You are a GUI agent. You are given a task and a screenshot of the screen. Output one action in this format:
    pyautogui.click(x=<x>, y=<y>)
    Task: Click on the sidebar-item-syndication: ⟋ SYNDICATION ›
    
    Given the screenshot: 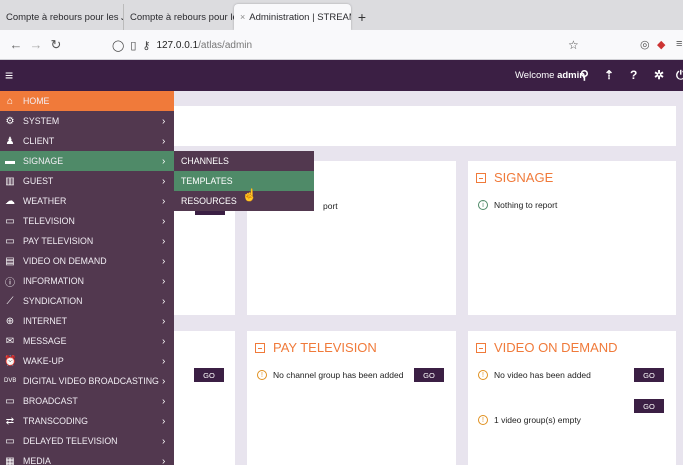 What is the action you would take?
    pyautogui.click(x=87, y=301)
    